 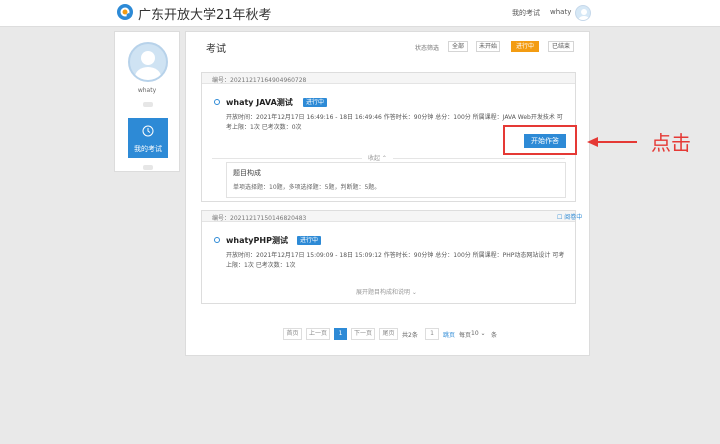 What do you see at coordinates (259, 80) in the screenshot?
I see `exam-number: 编号：20211217164904960728` at bounding box center [259, 80].